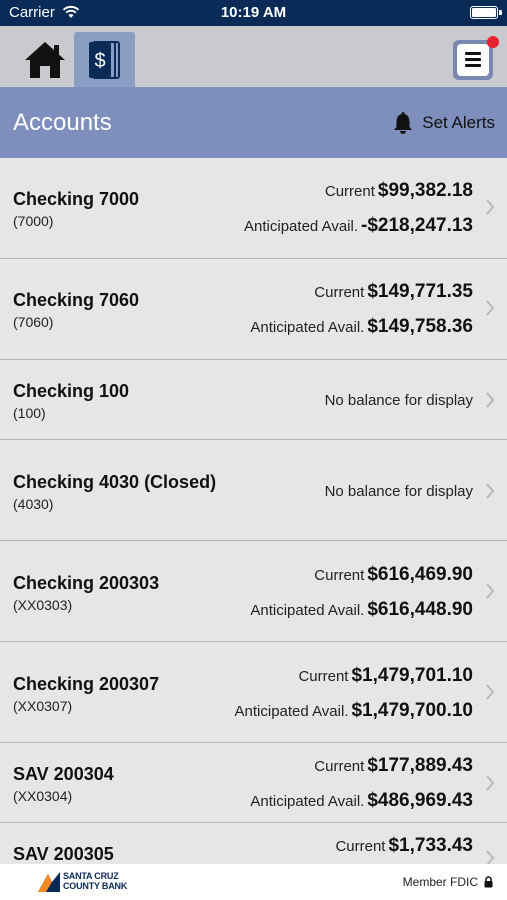 The image size is (507, 900). Describe the element at coordinates (412, 675) in the screenshot. I see `current-balance: $1,479,701.10` at that location.